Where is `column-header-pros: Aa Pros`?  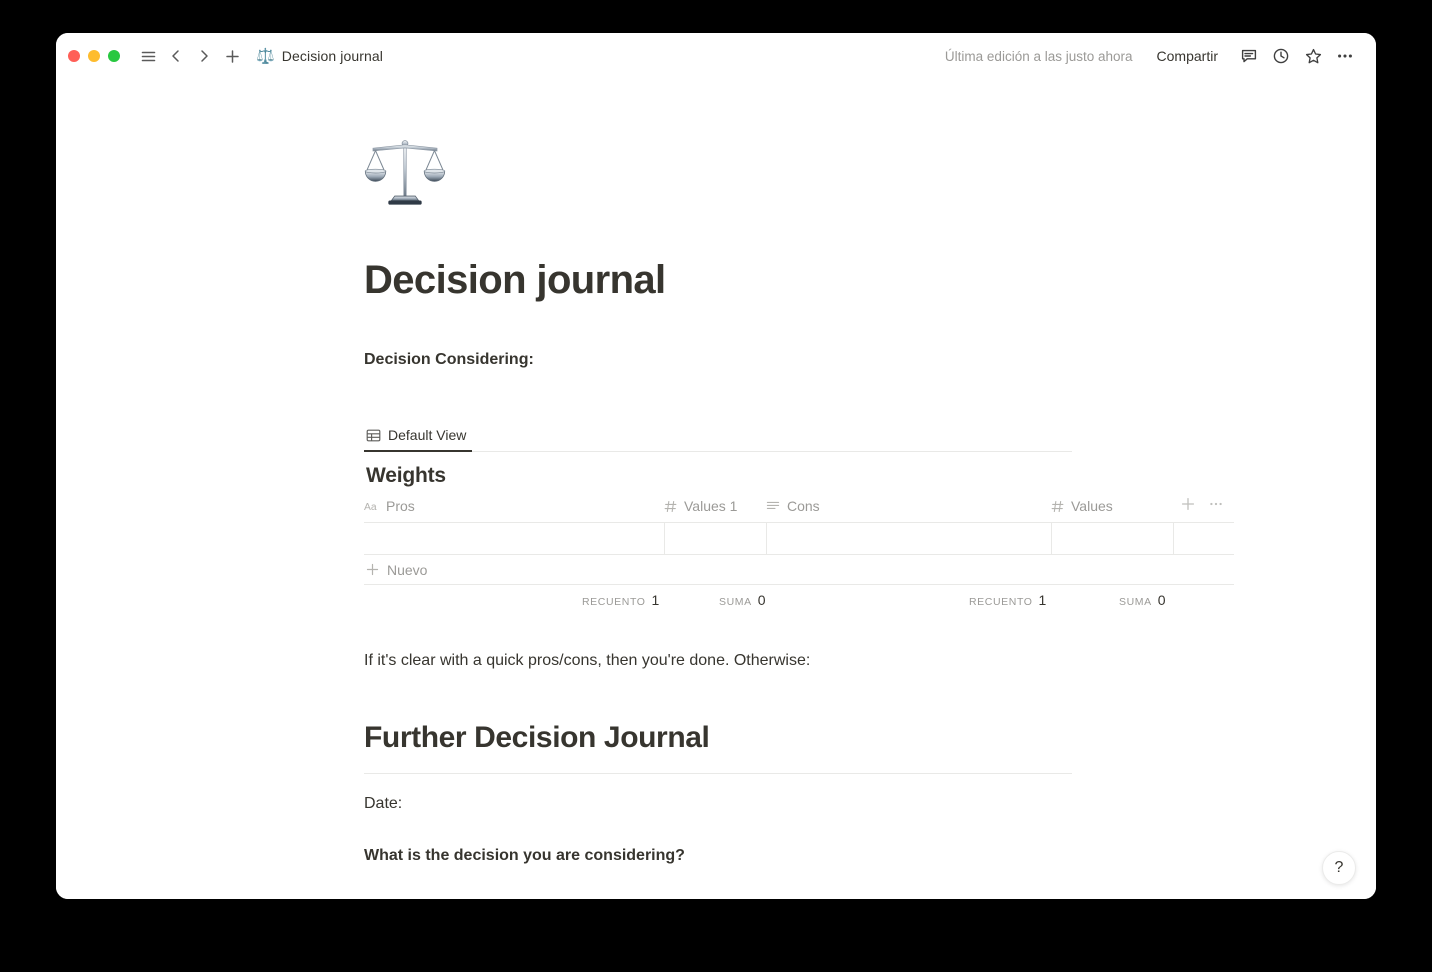 column-header-pros: Aa Pros is located at coordinates (514, 510).